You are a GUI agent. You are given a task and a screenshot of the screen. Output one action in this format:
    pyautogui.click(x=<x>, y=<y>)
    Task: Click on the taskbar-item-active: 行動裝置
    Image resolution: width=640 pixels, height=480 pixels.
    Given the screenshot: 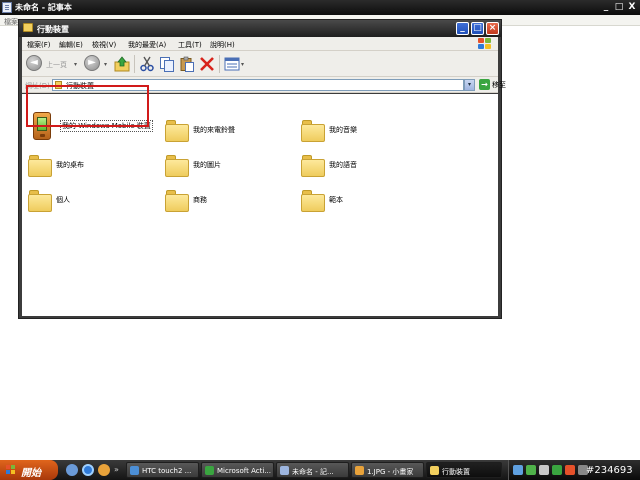 What is the action you would take?
    pyautogui.click(x=464, y=470)
    